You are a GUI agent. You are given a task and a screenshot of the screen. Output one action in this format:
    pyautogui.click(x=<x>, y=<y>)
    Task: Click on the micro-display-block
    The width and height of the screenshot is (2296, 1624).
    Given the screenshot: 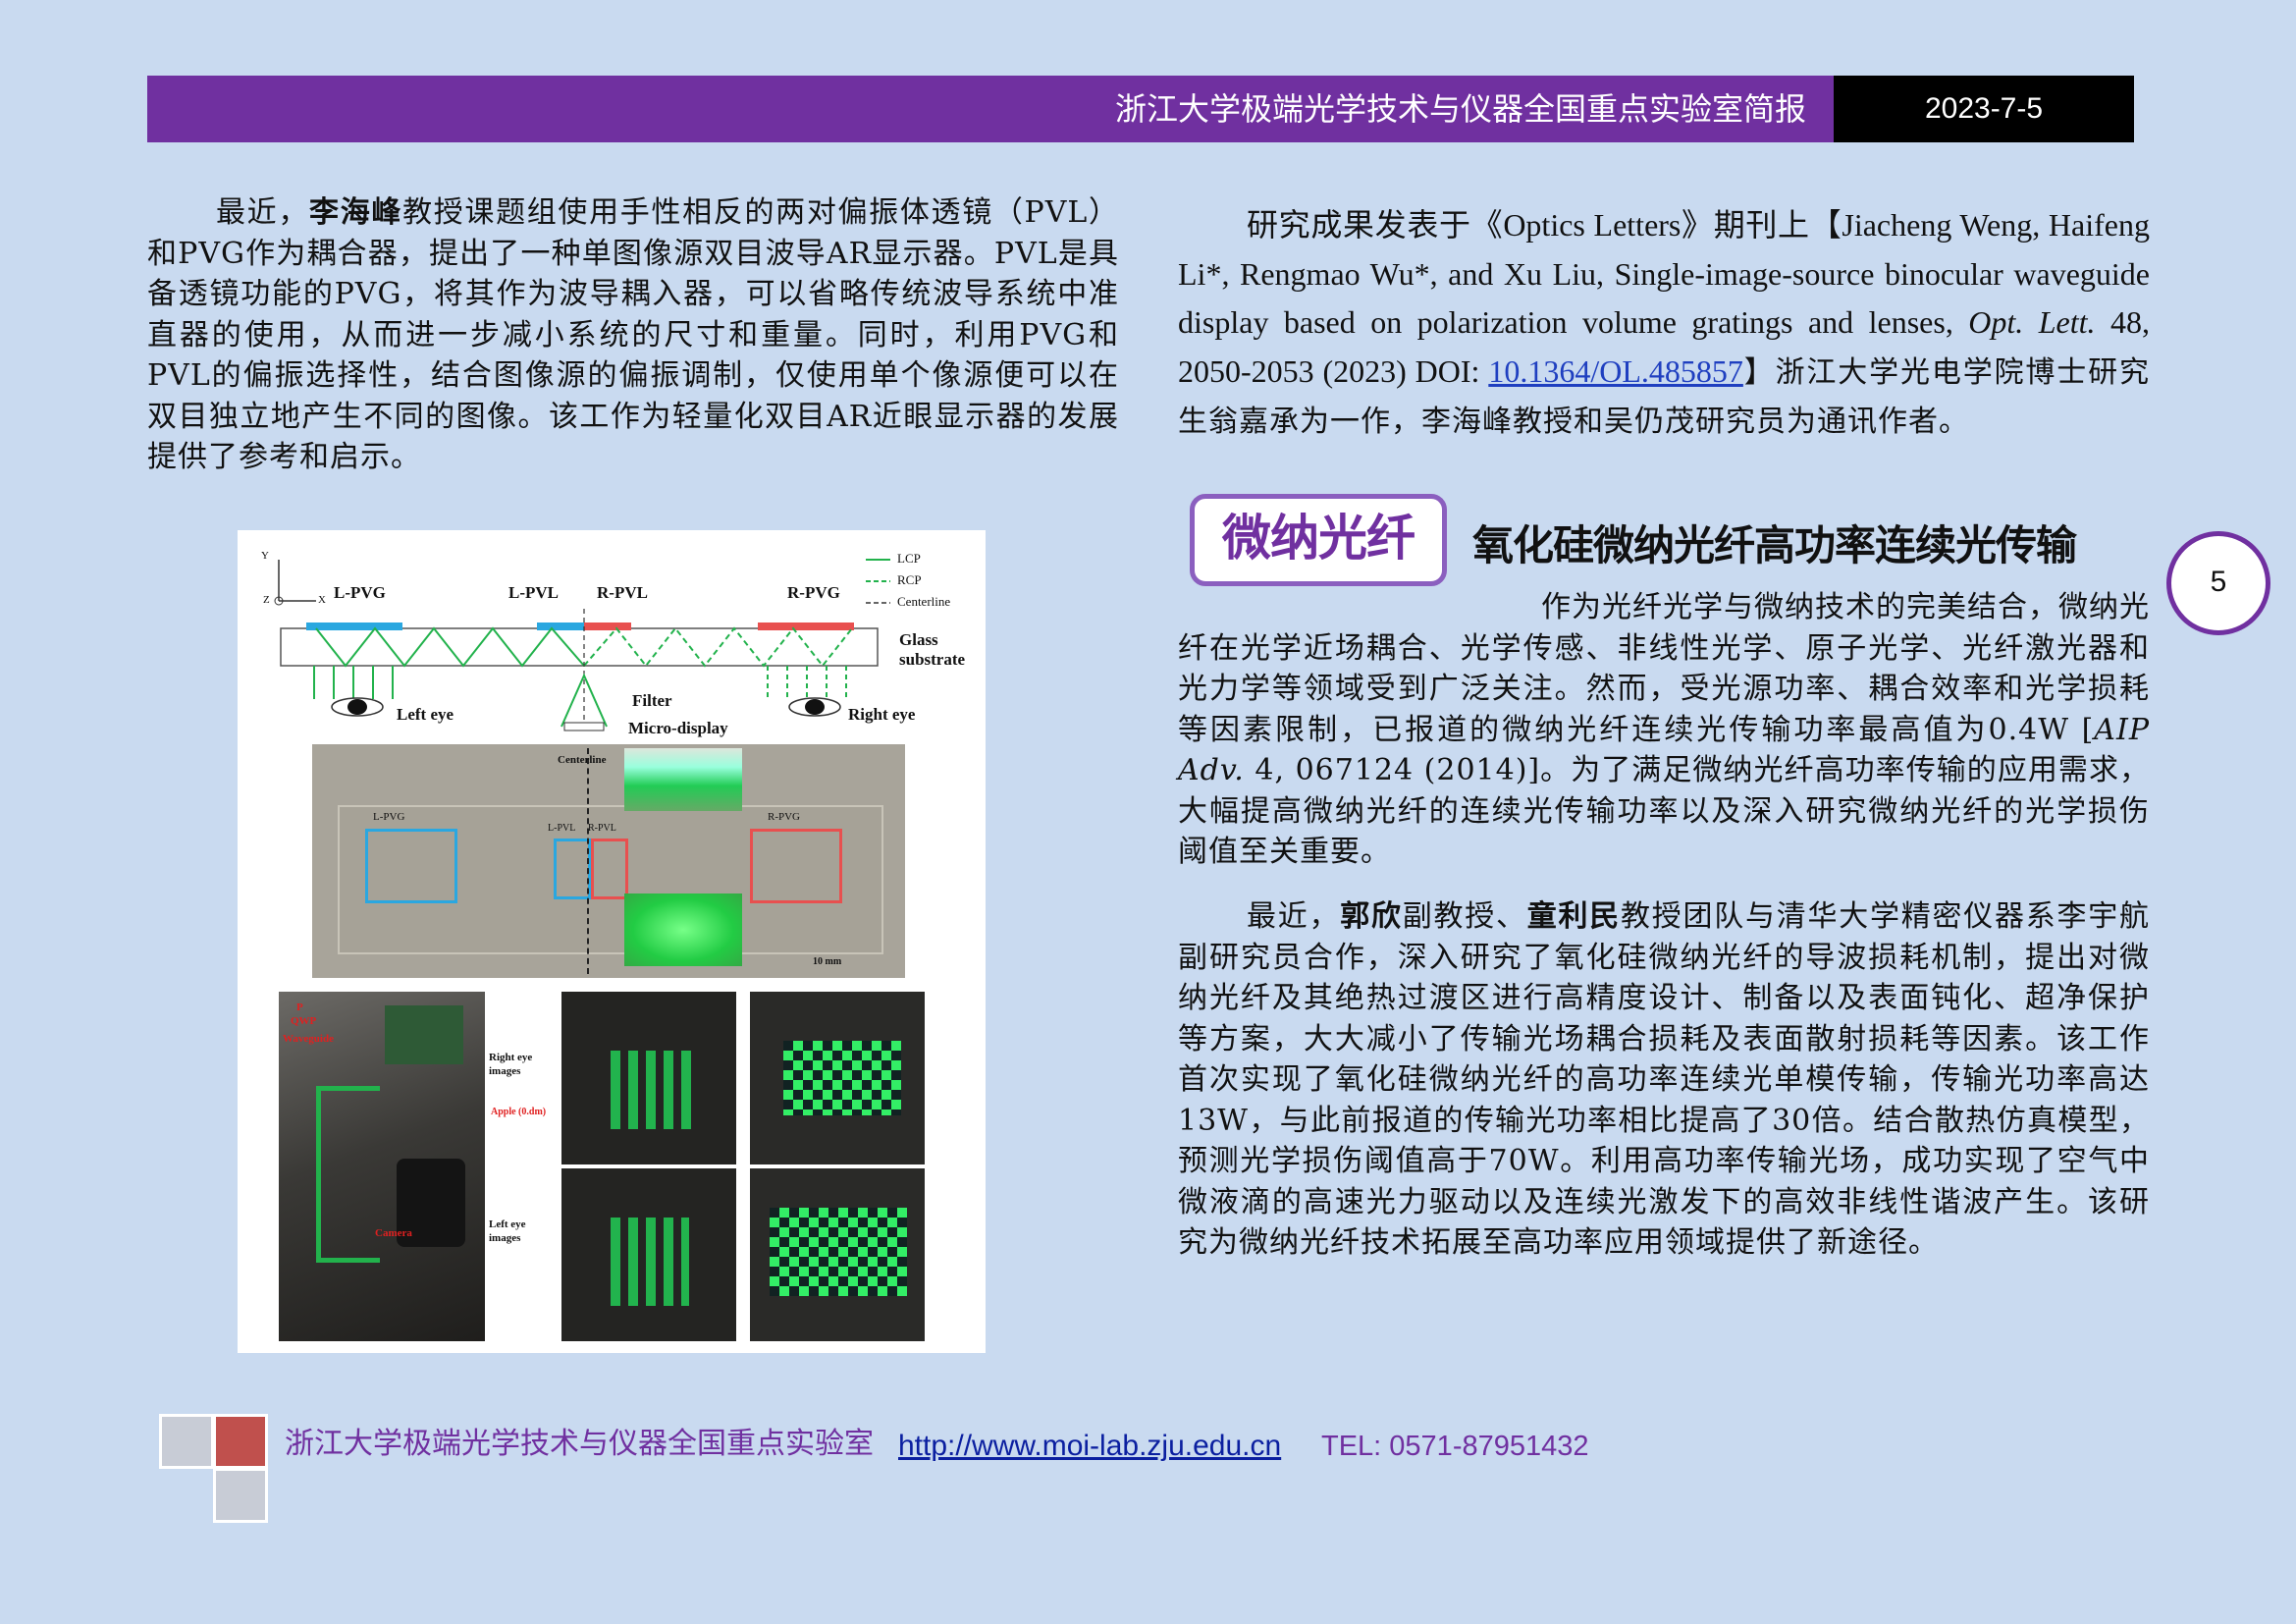 What is the action you would take?
    pyautogui.click(x=584, y=726)
    